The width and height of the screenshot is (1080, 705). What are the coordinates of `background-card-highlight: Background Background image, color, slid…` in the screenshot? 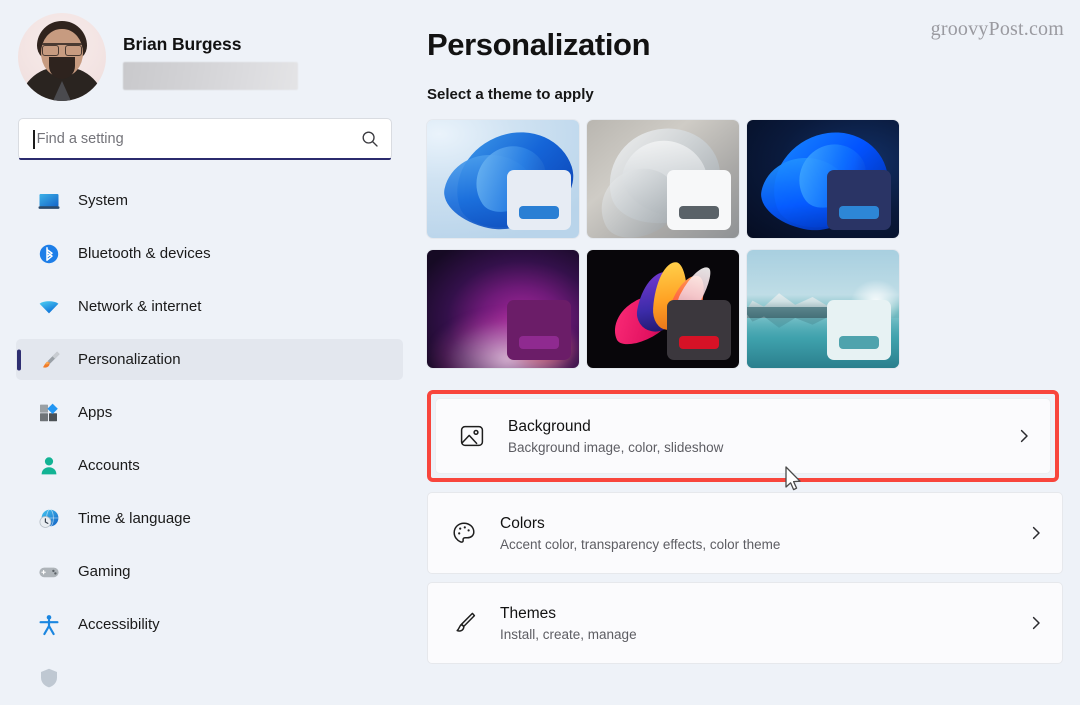 It's located at (743, 436).